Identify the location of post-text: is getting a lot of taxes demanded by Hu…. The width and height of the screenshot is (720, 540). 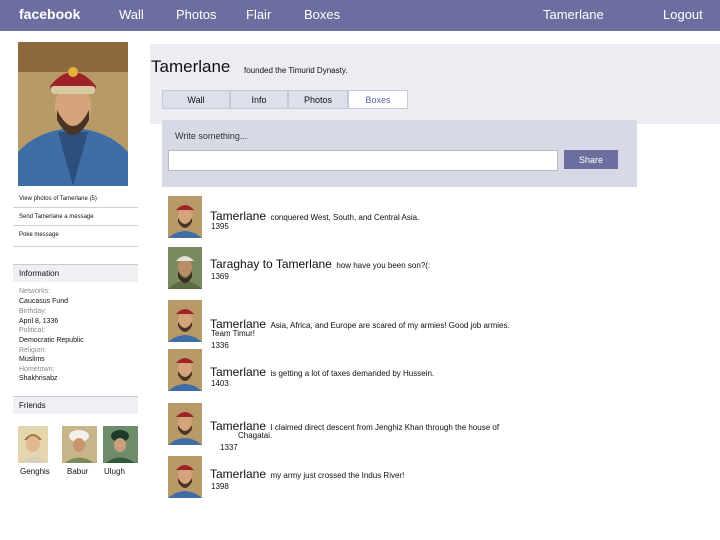
(352, 373).